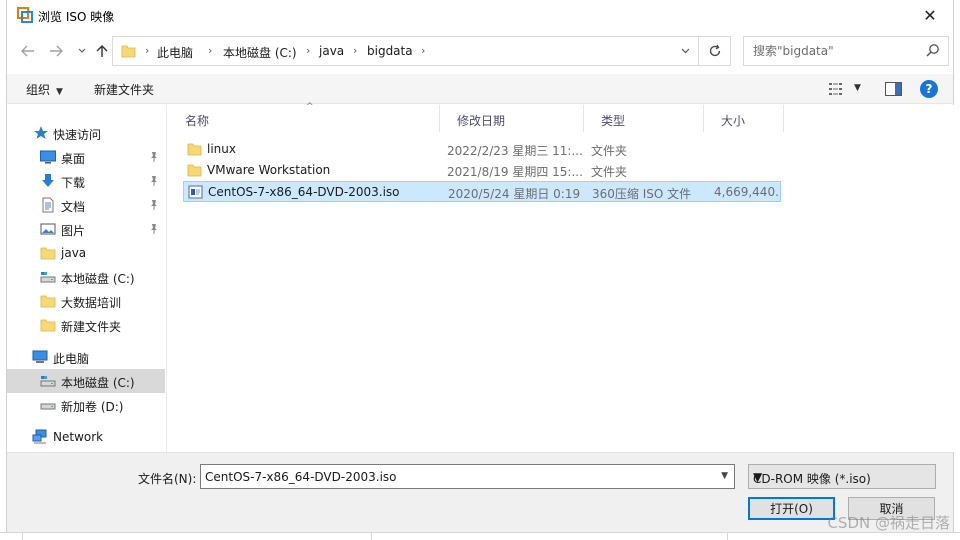  What do you see at coordinates (929, 89) in the screenshot?
I see `help-icon: ?` at bounding box center [929, 89].